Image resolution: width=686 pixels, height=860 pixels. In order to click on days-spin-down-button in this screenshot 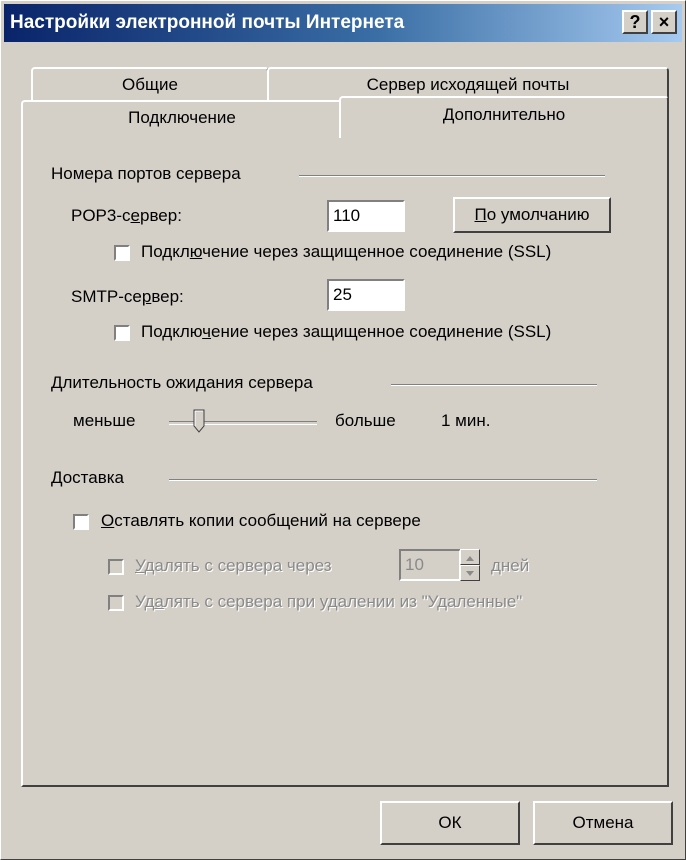, I will do `click(470, 573)`.